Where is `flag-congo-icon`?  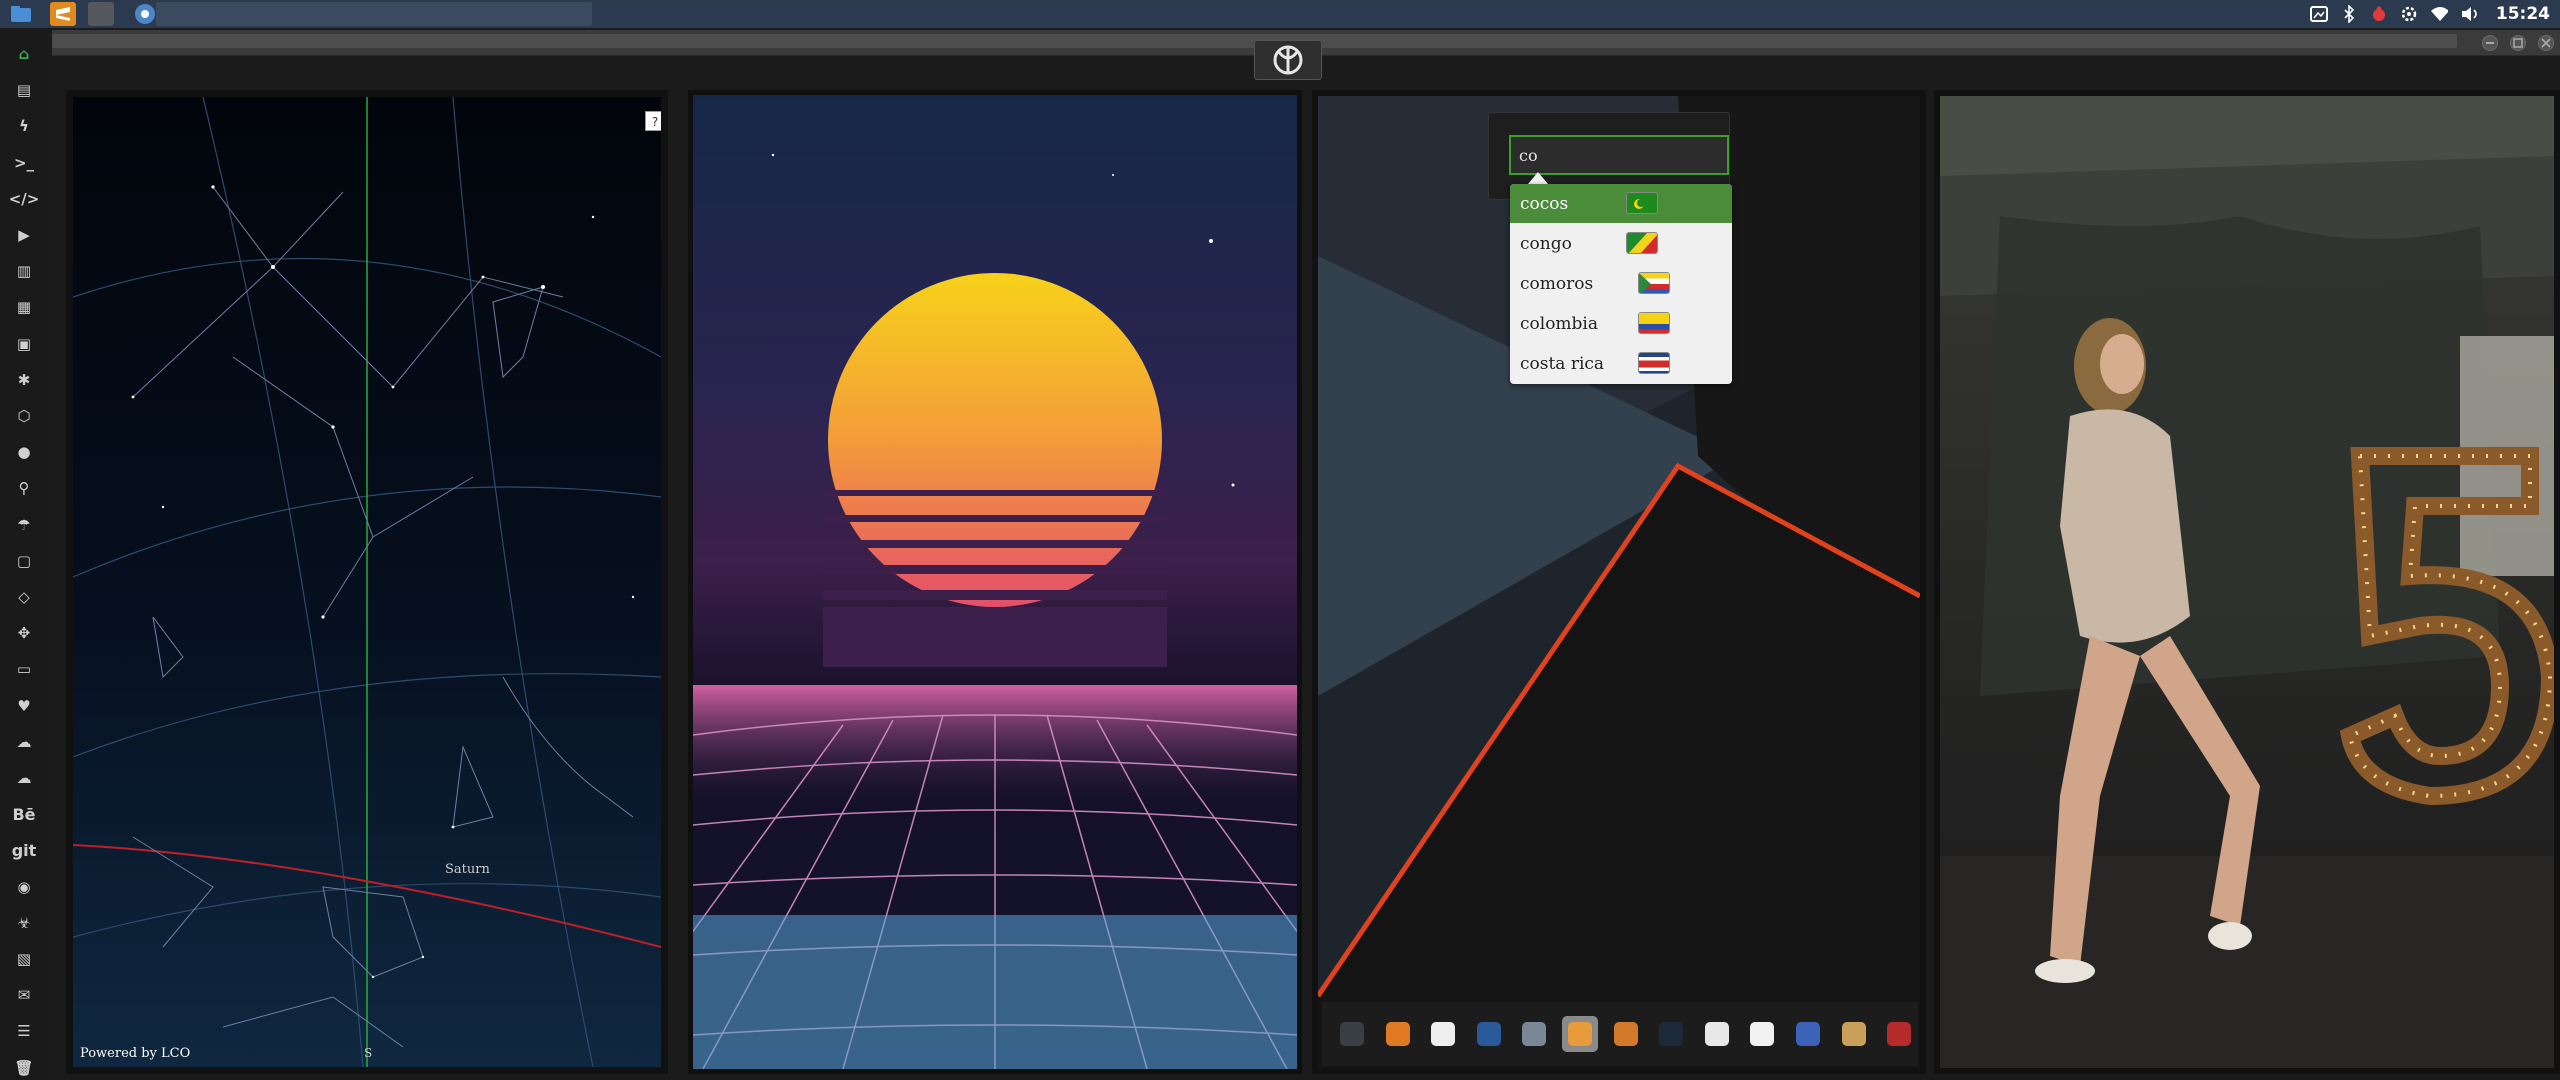 flag-congo-icon is located at coordinates (1642, 243).